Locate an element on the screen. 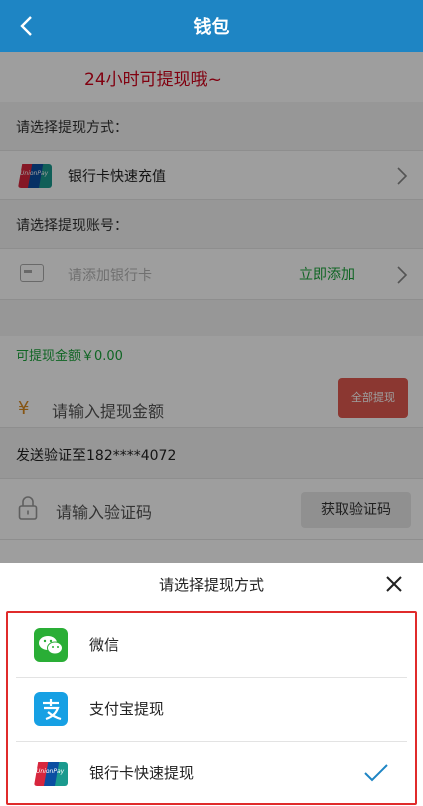 Image resolution: width=423 pixels, height=806 pixels. option-wechat: 微信 is located at coordinates (211, 646).